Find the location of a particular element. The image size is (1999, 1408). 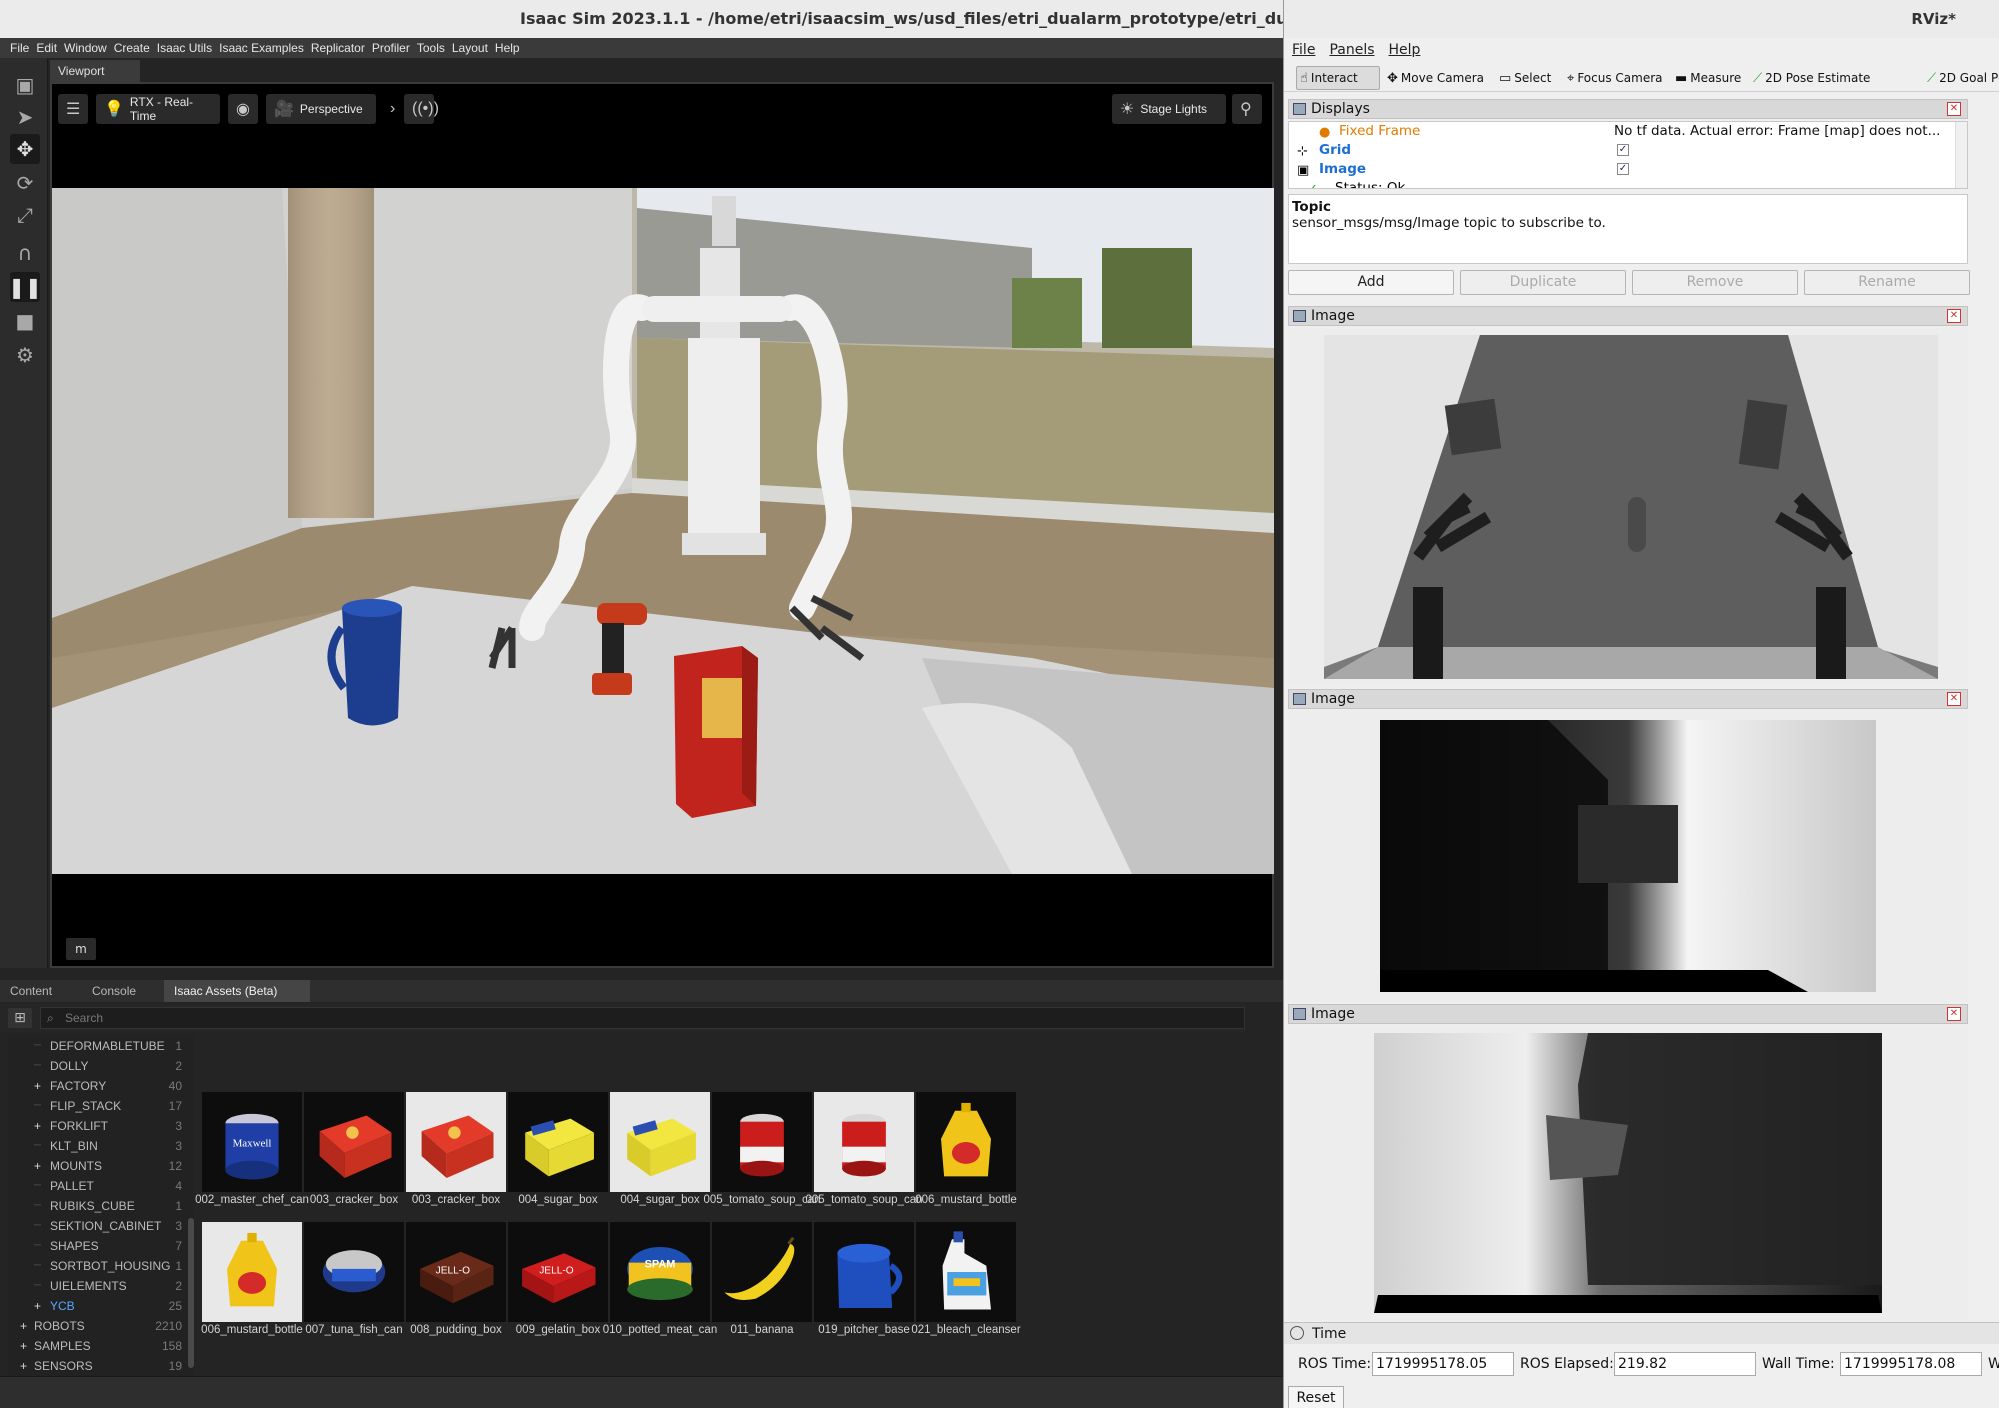

add-button: Add is located at coordinates (1371, 282).